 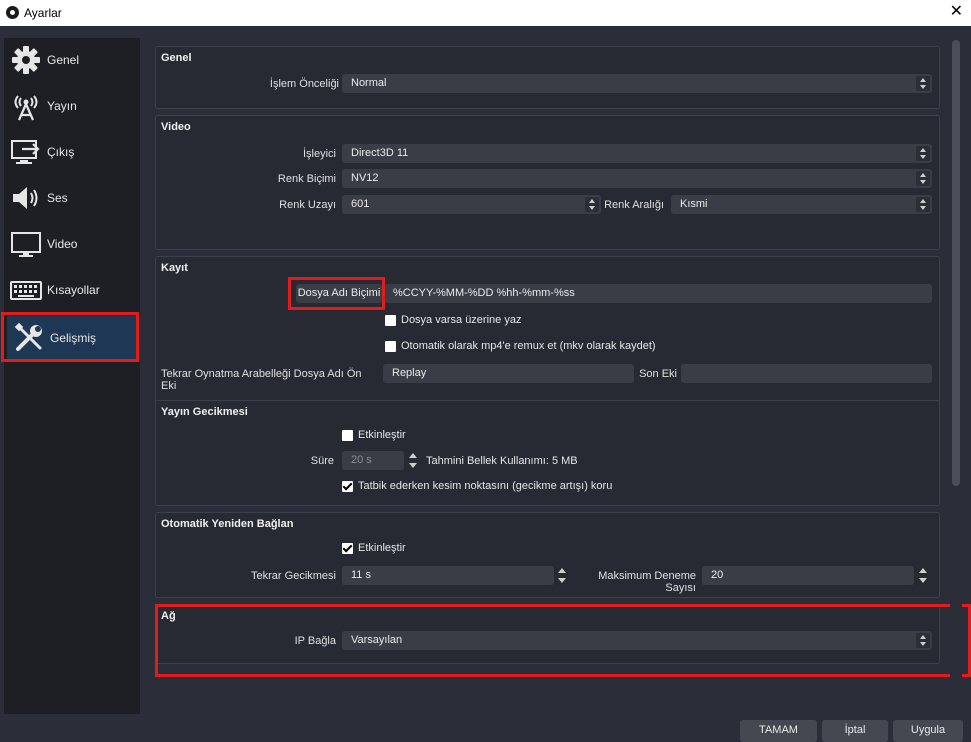 I want to click on group-general: Genel İşlem Önceliği Normal, so click(x=547, y=77).